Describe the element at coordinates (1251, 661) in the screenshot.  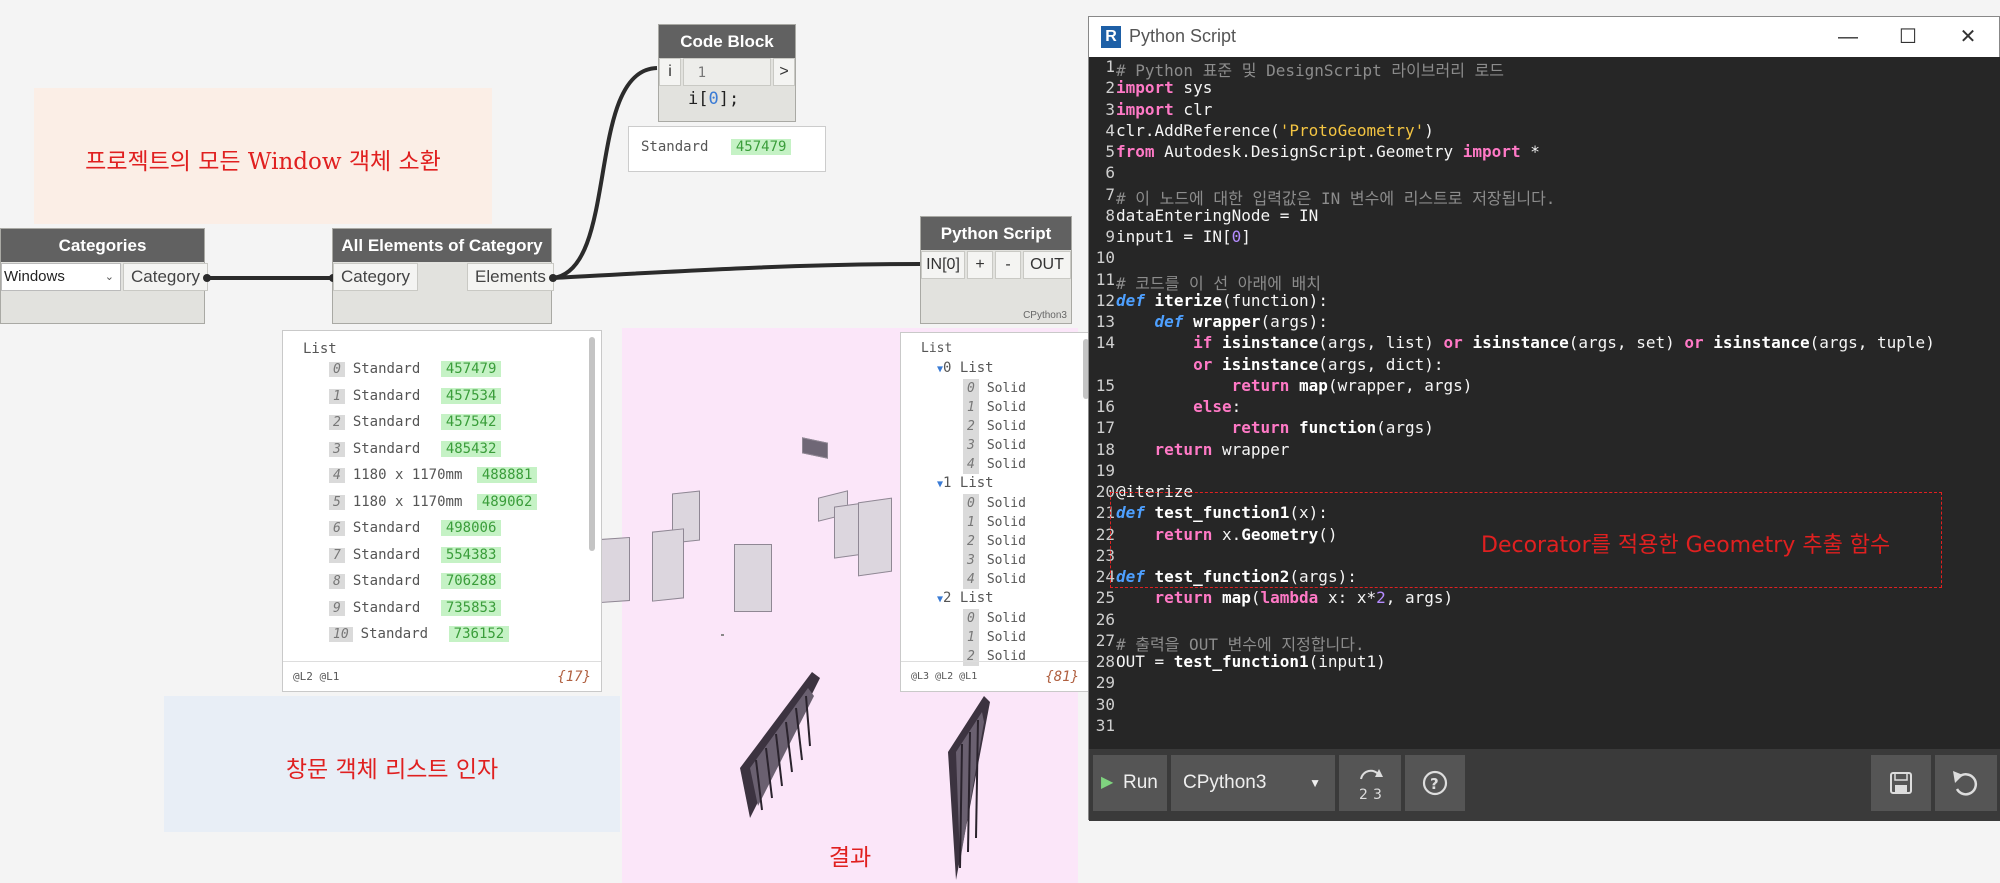
I see `code-line: OUT = test_function1(input1)` at that location.